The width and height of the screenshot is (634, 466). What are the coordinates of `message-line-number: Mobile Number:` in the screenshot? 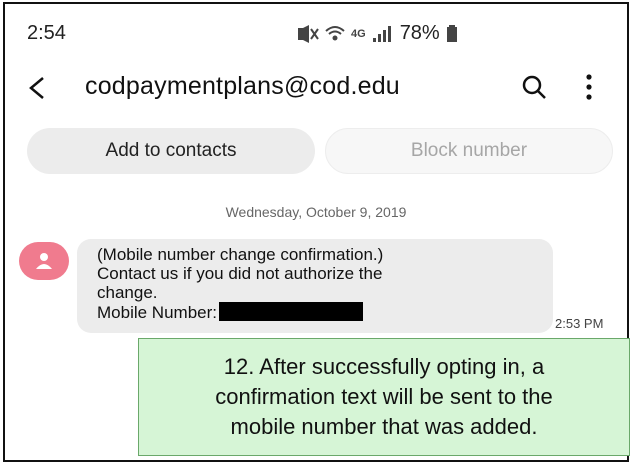 It's located at (240, 312).